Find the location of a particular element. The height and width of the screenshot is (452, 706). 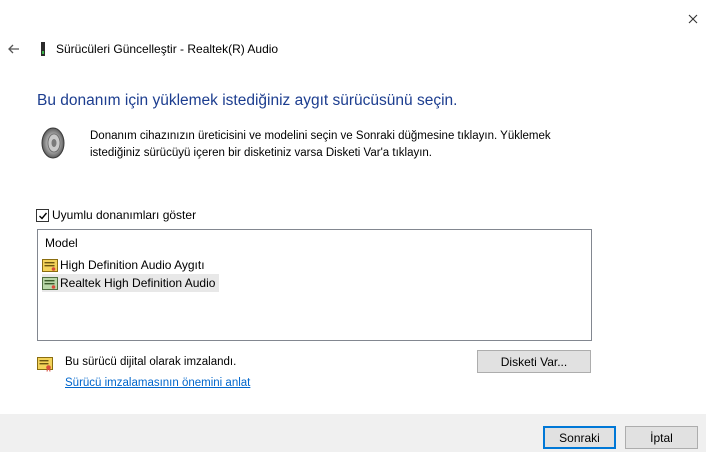

audio-device-icon is located at coordinates (43, 49).